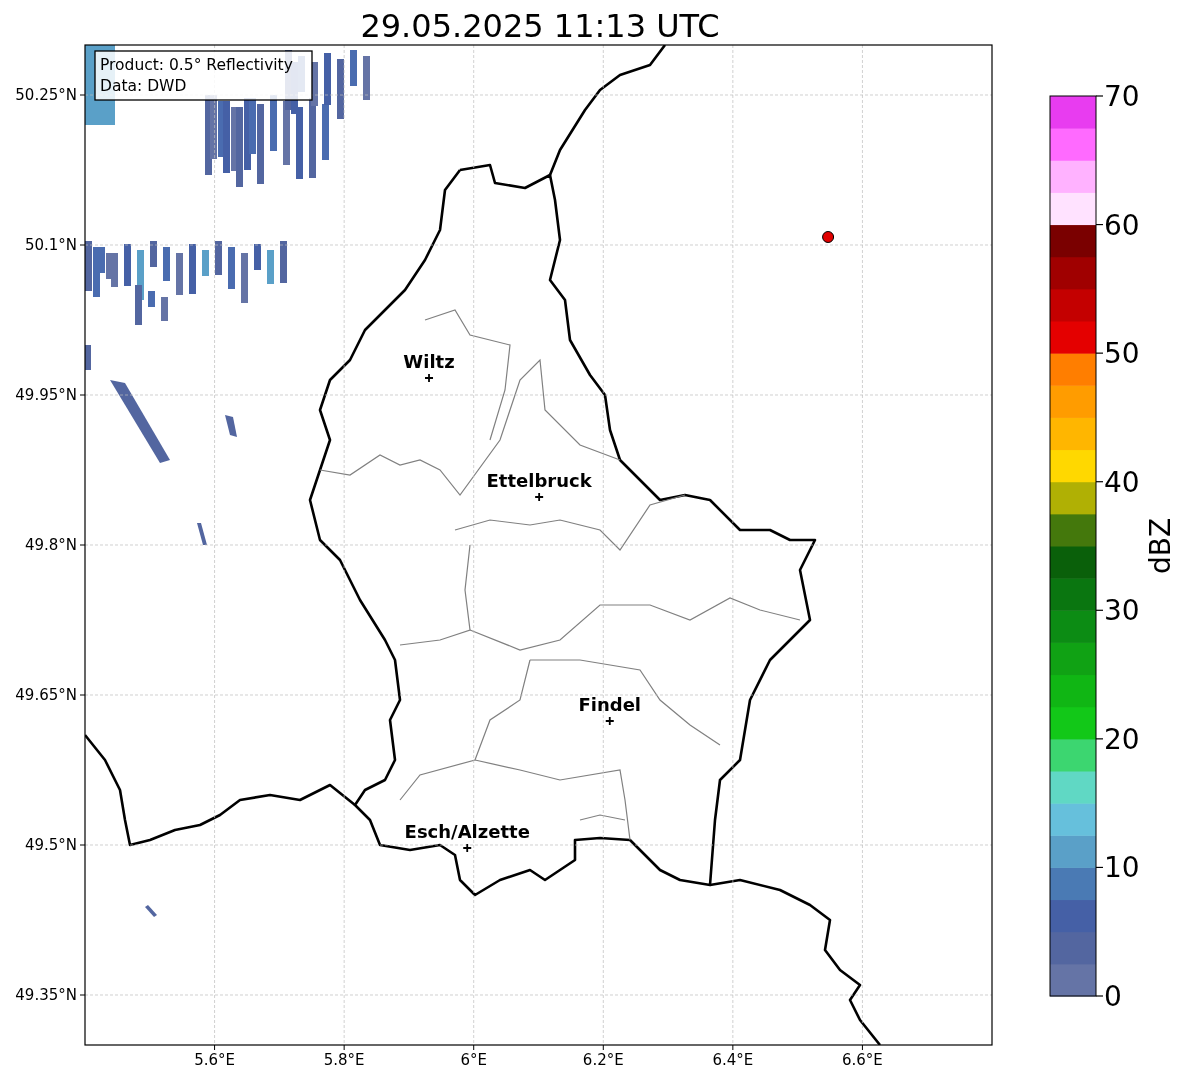  What do you see at coordinates (46, 695) in the screenshot?
I see `axis-tick-label: 49.65°N` at bounding box center [46, 695].